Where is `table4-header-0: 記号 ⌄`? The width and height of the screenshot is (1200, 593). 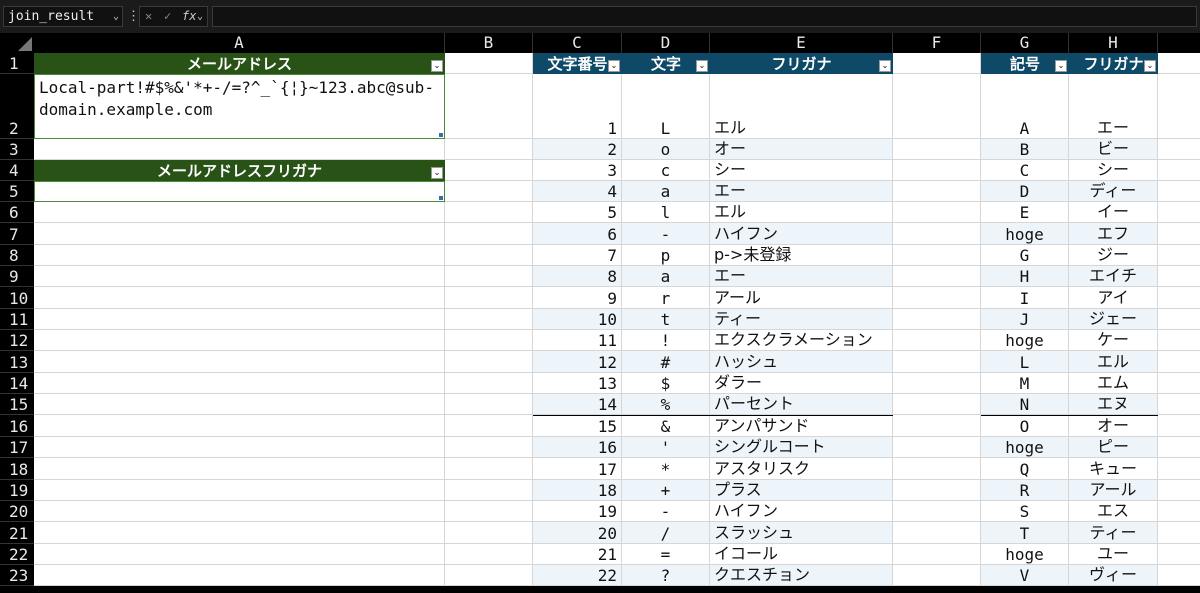
table4-header-0: 記号 ⌄ is located at coordinates (1025, 63).